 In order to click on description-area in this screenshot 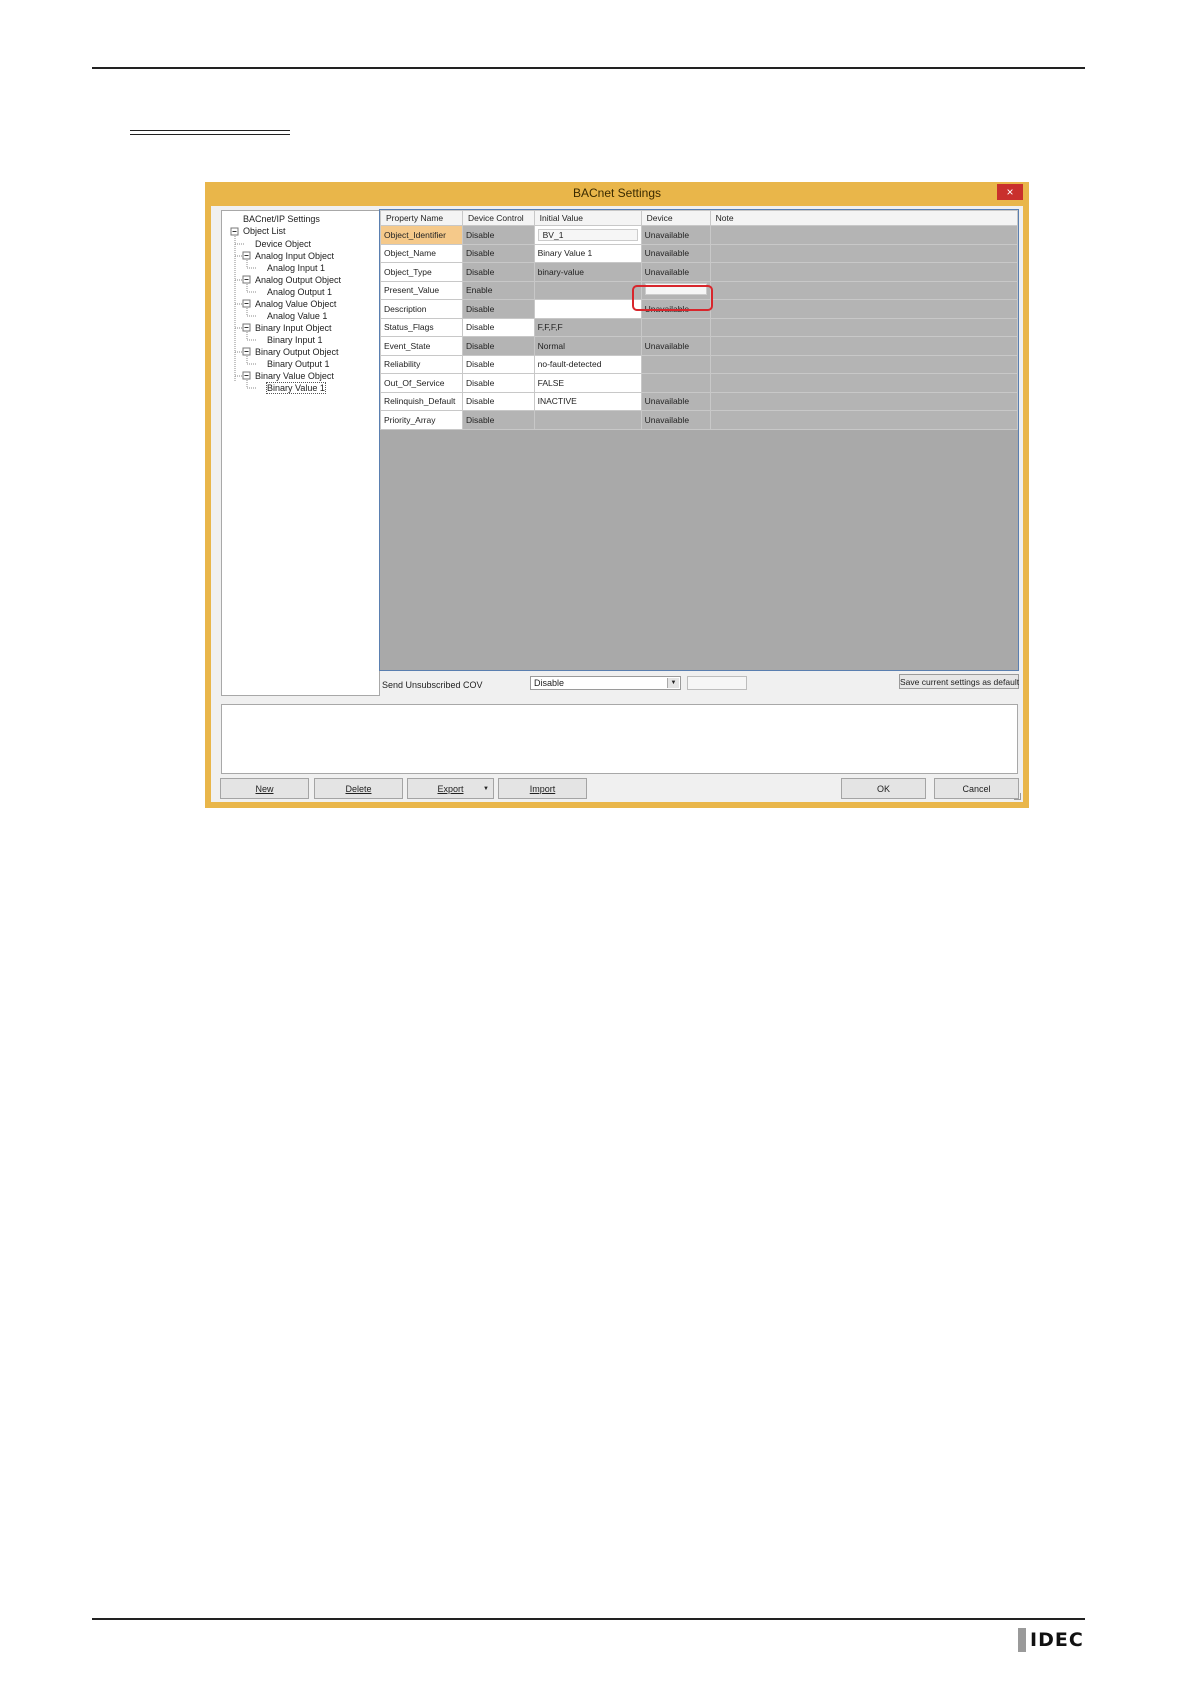, I will do `click(619, 739)`.